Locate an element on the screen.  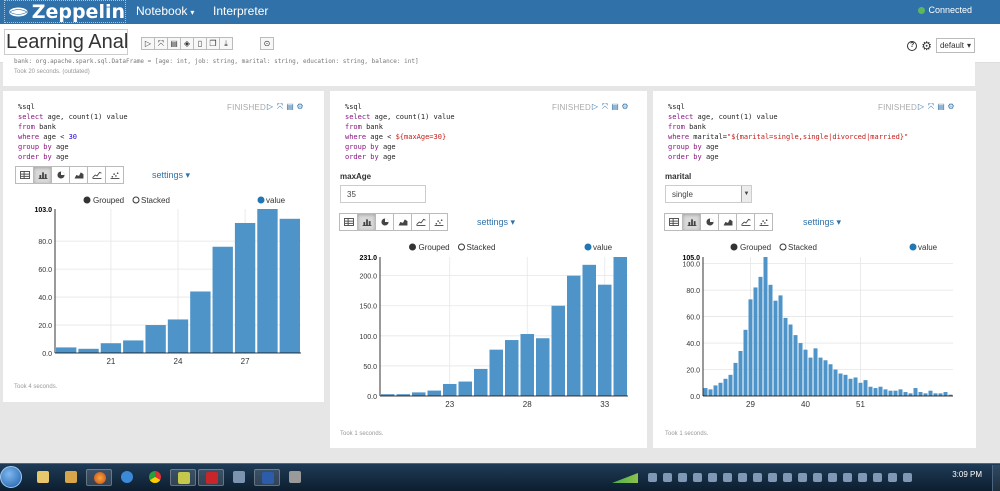
network-signal-icon is located at coordinates (625, 478).